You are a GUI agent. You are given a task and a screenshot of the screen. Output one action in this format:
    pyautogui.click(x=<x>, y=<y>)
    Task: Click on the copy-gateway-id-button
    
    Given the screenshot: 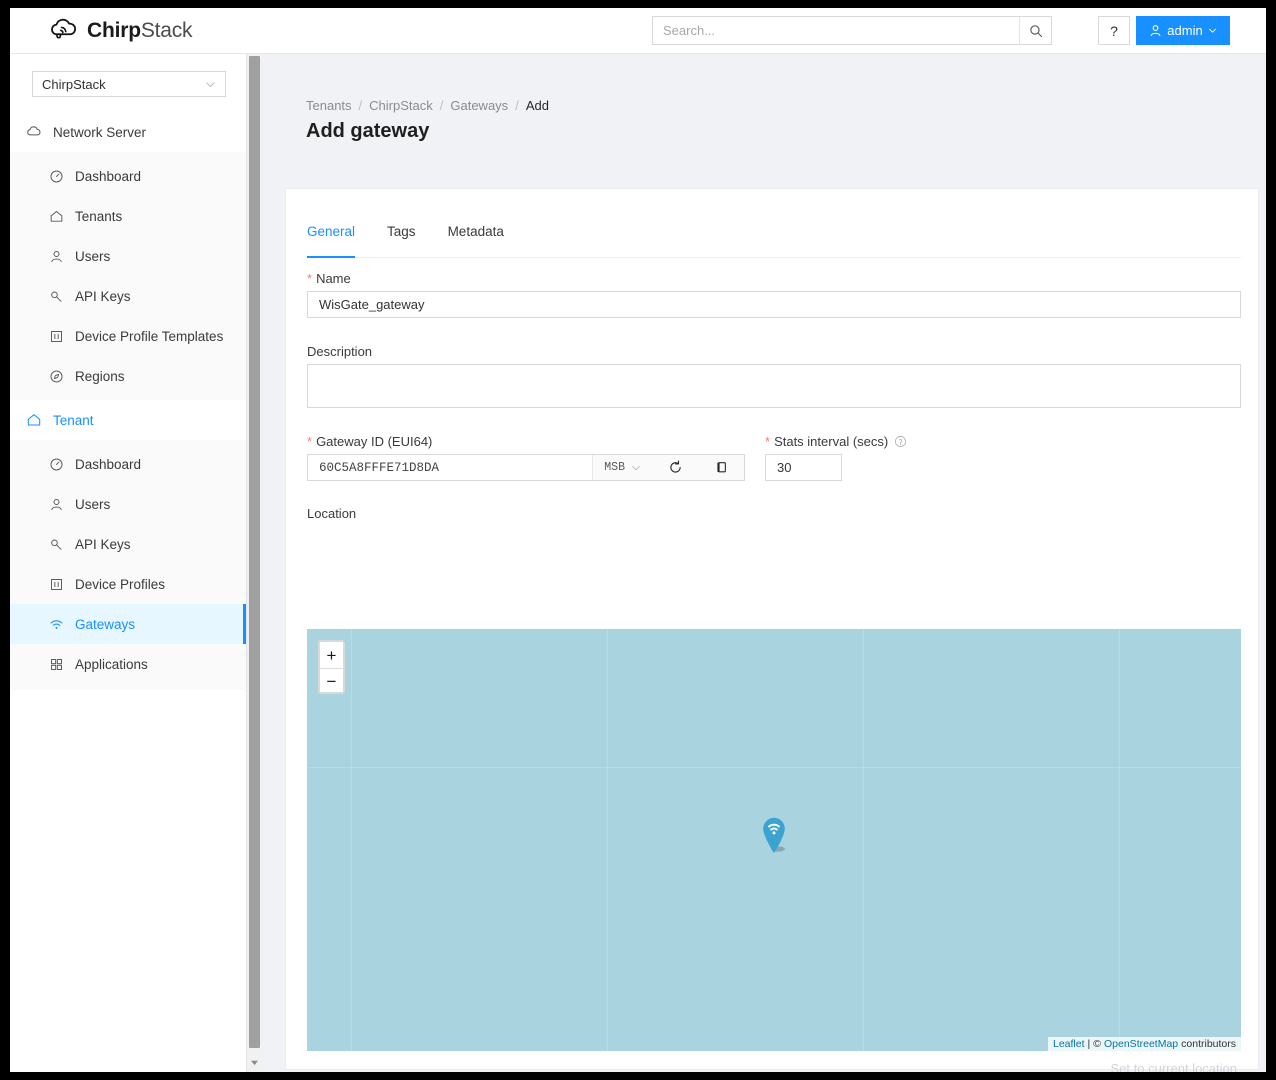 What is the action you would take?
    pyautogui.click(x=721, y=467)
    